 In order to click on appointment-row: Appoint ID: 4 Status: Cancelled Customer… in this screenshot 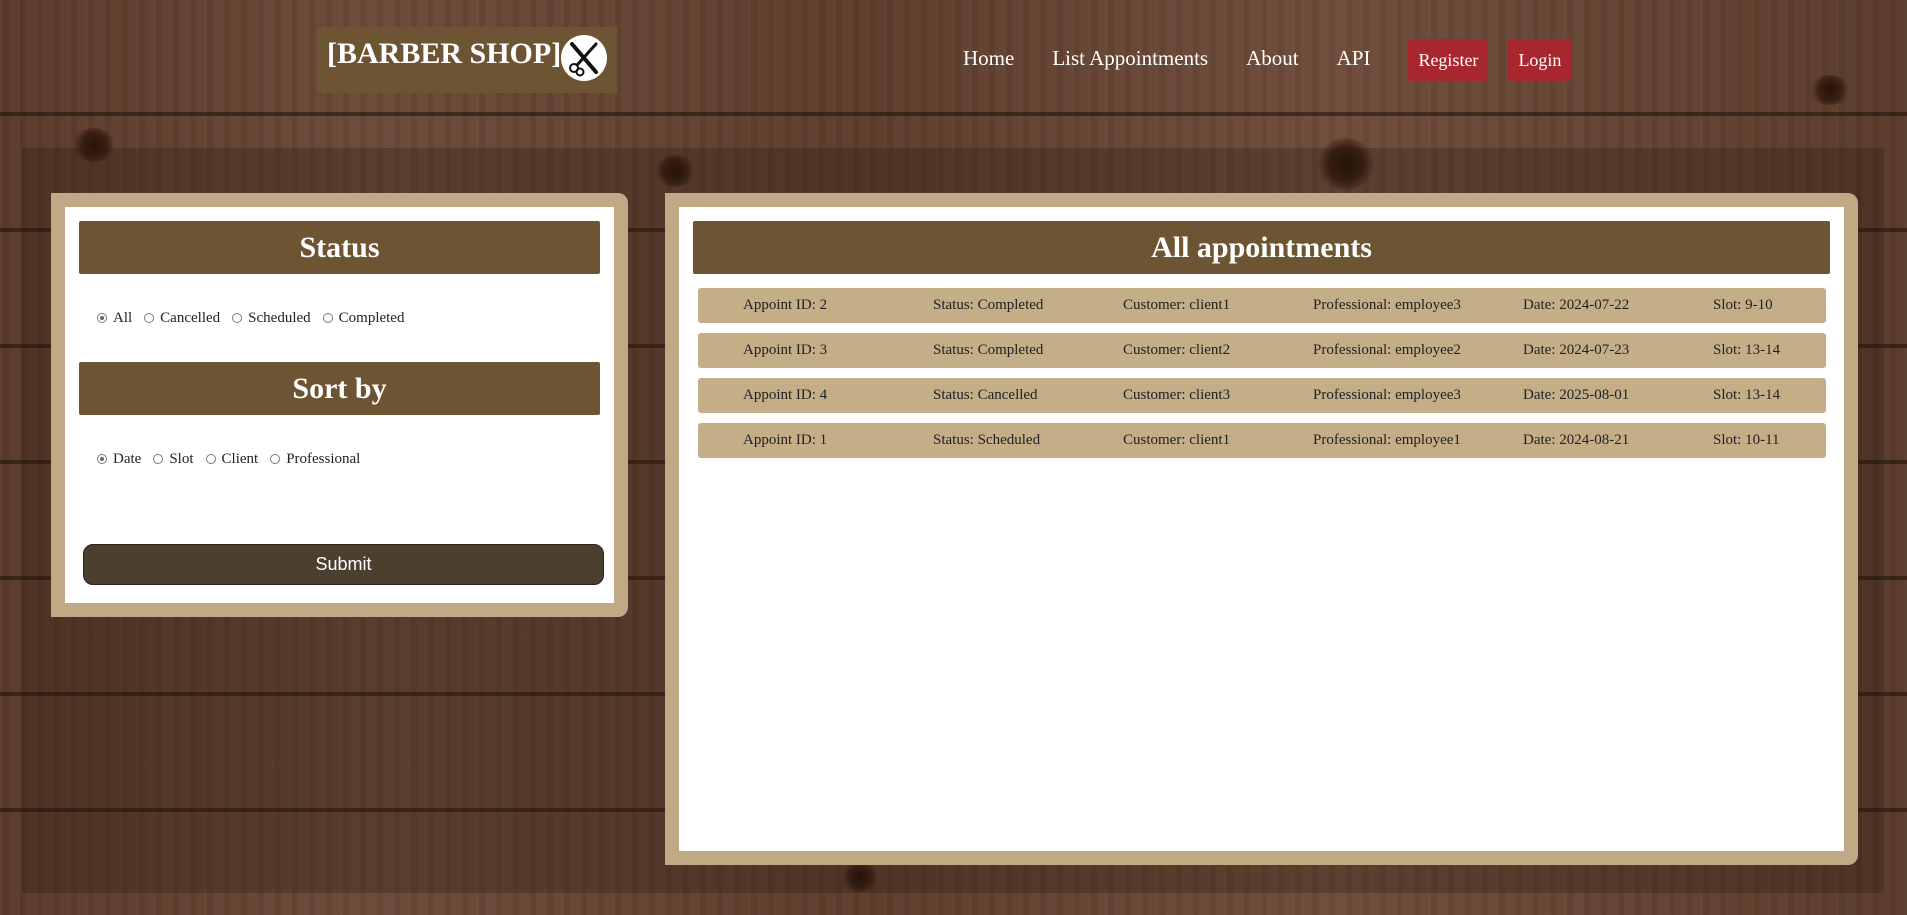, I will do `click(1262, 395)`.